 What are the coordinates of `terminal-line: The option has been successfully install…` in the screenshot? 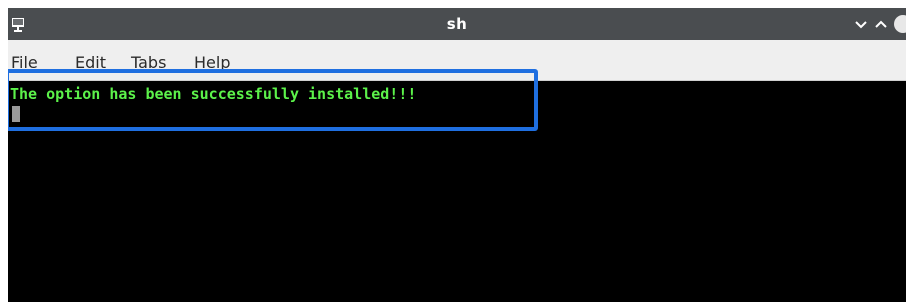 It's located at (213, 94).